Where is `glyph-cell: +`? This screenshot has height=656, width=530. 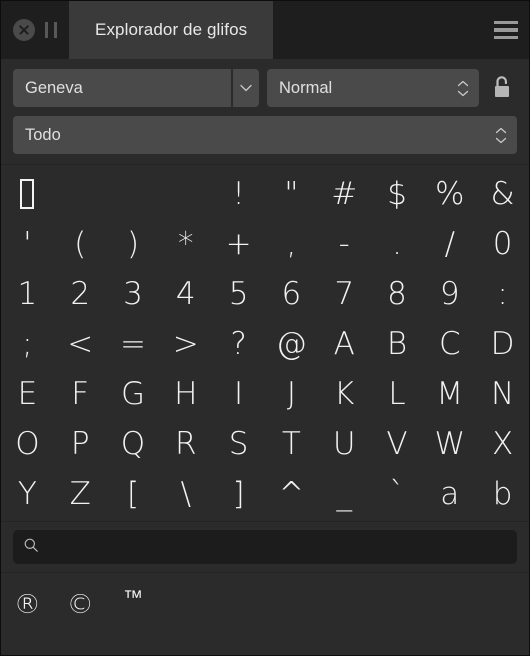 glyph-cell: + is located at coordinates (238, 244).